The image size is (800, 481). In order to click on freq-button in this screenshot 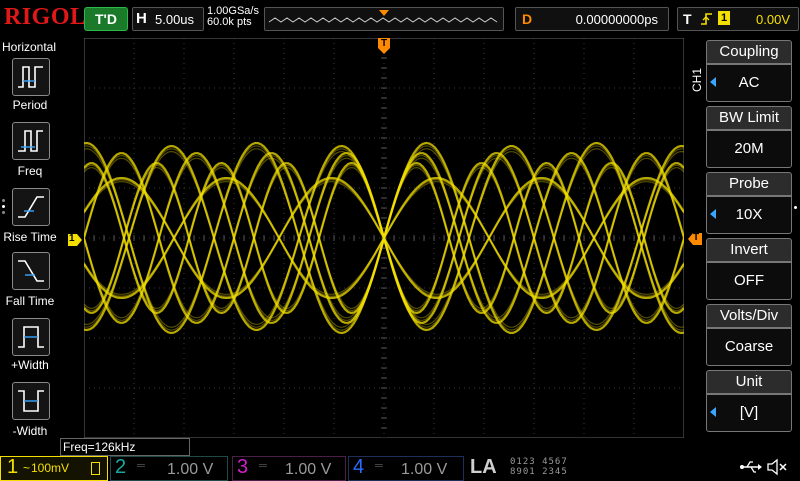, I will do `click(31, 141)`.